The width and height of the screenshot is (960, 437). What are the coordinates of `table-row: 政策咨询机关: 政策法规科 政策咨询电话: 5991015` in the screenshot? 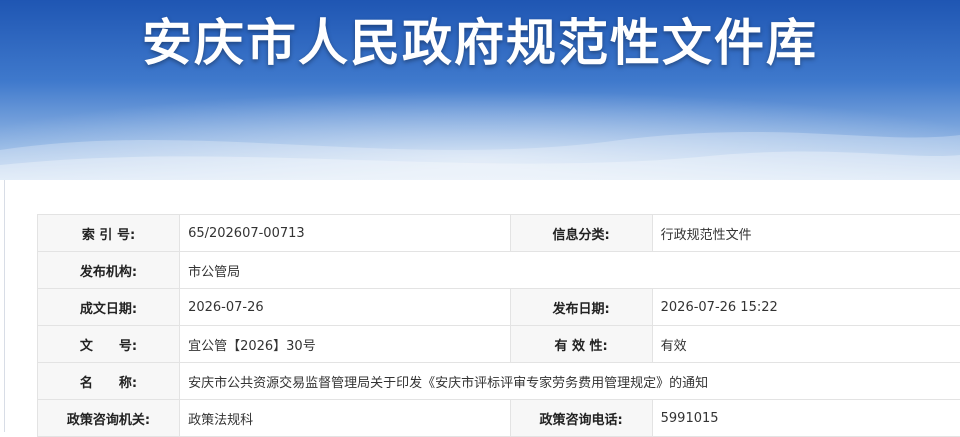 It's located at (499, 418).